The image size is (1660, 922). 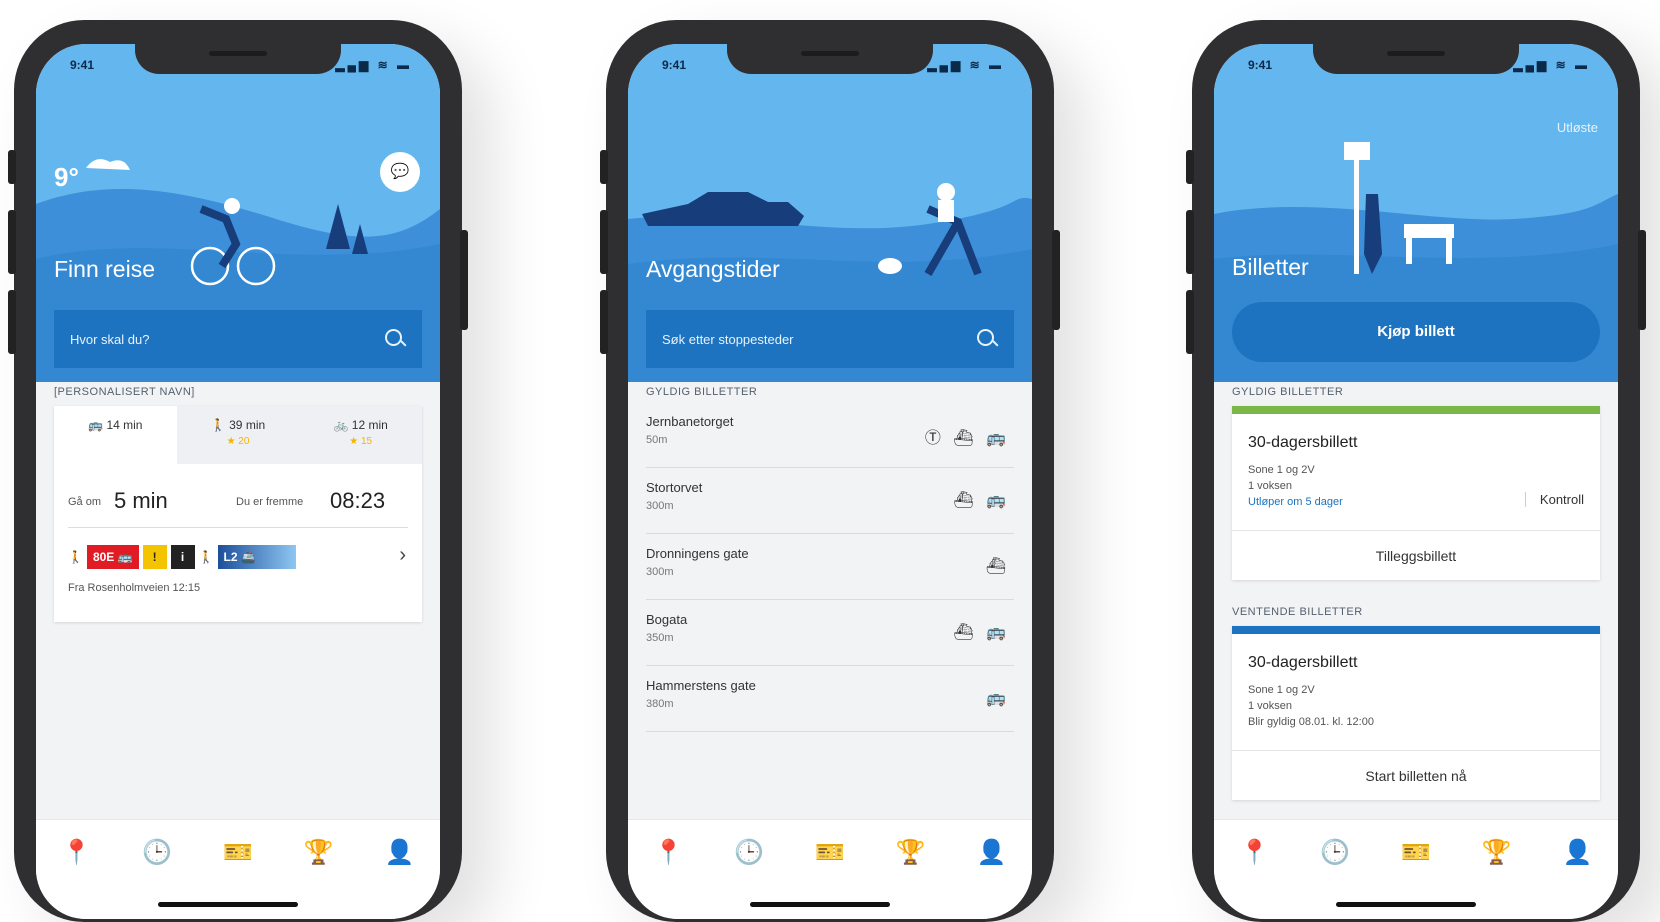 I want to click on header: Avgangstider Søk etter stoppesteder, so click(x=830, y=213).